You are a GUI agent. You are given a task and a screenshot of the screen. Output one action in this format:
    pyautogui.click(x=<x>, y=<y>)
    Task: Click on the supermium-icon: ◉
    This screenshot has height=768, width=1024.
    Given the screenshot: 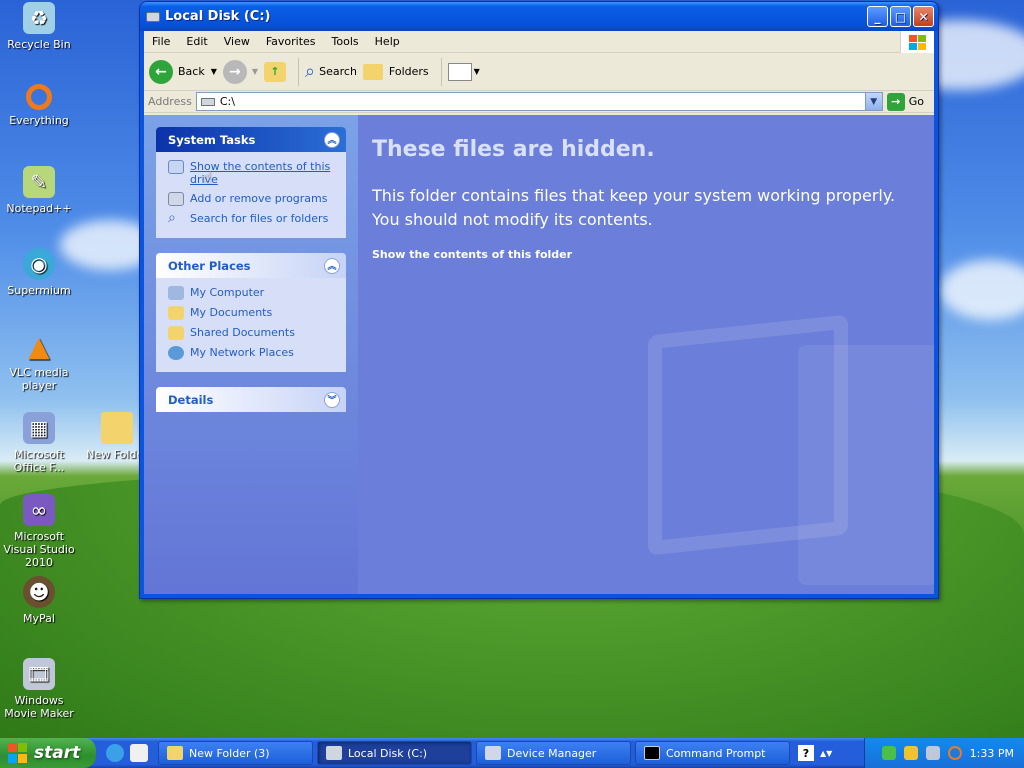 What is the action you would take?
    pyautogui.click(x=39, y=264)
    